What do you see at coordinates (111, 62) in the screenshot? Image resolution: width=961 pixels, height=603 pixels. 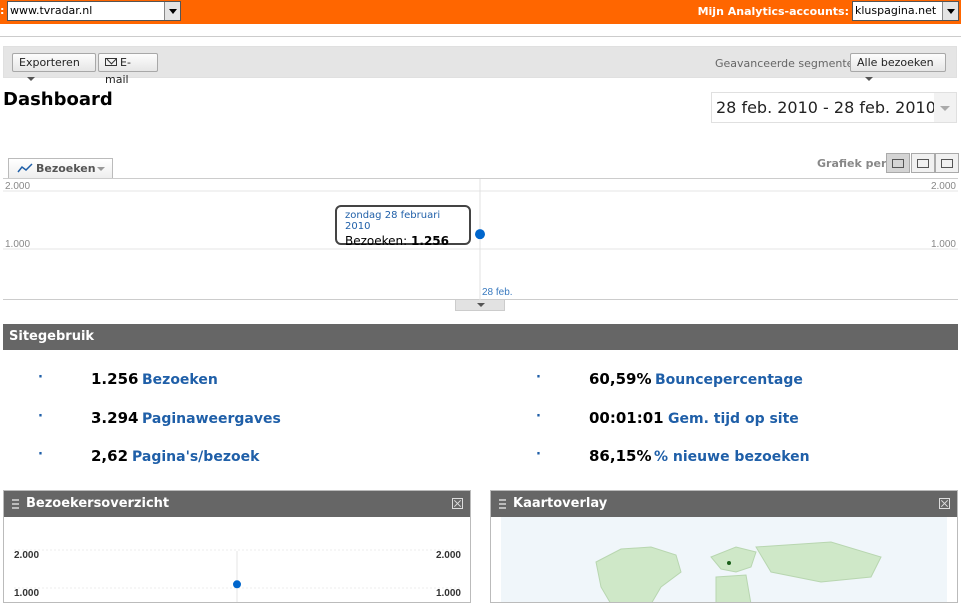 I see `envelope-icon` at bounding box center [111, 62].